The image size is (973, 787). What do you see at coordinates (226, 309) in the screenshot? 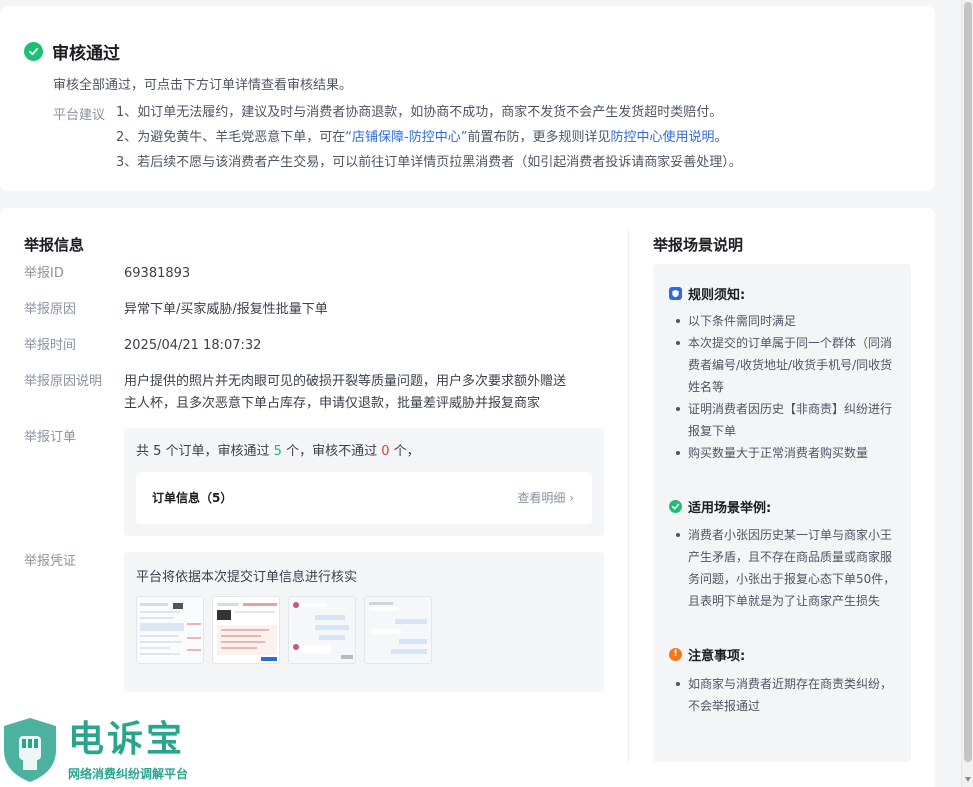
I see `report-reason-value: 异常下单/买家威胁/报复性批量下单` at bounding box center [226, 309].